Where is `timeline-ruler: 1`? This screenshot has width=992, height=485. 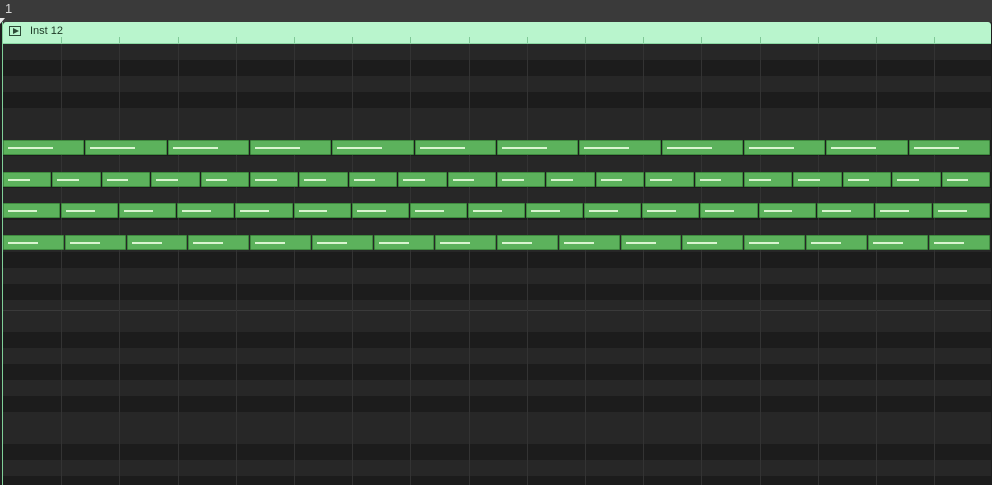 timeline-ruler: 1 is located at coordinates (496, 12).